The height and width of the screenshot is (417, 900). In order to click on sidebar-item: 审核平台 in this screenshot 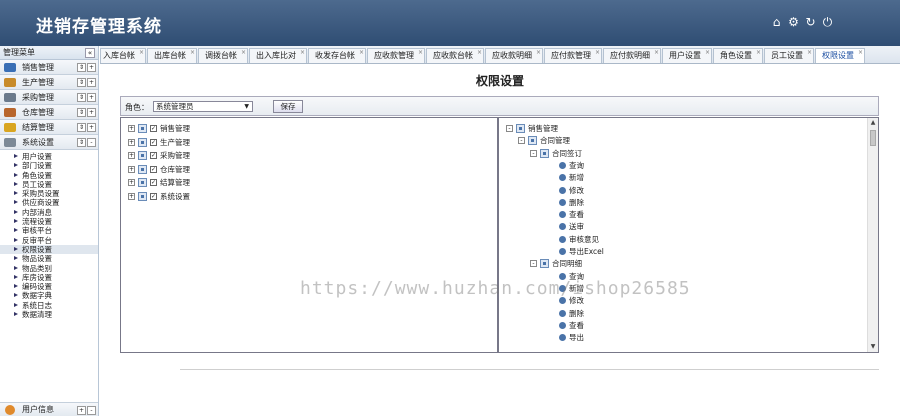, I will do `click(49, 230)`.